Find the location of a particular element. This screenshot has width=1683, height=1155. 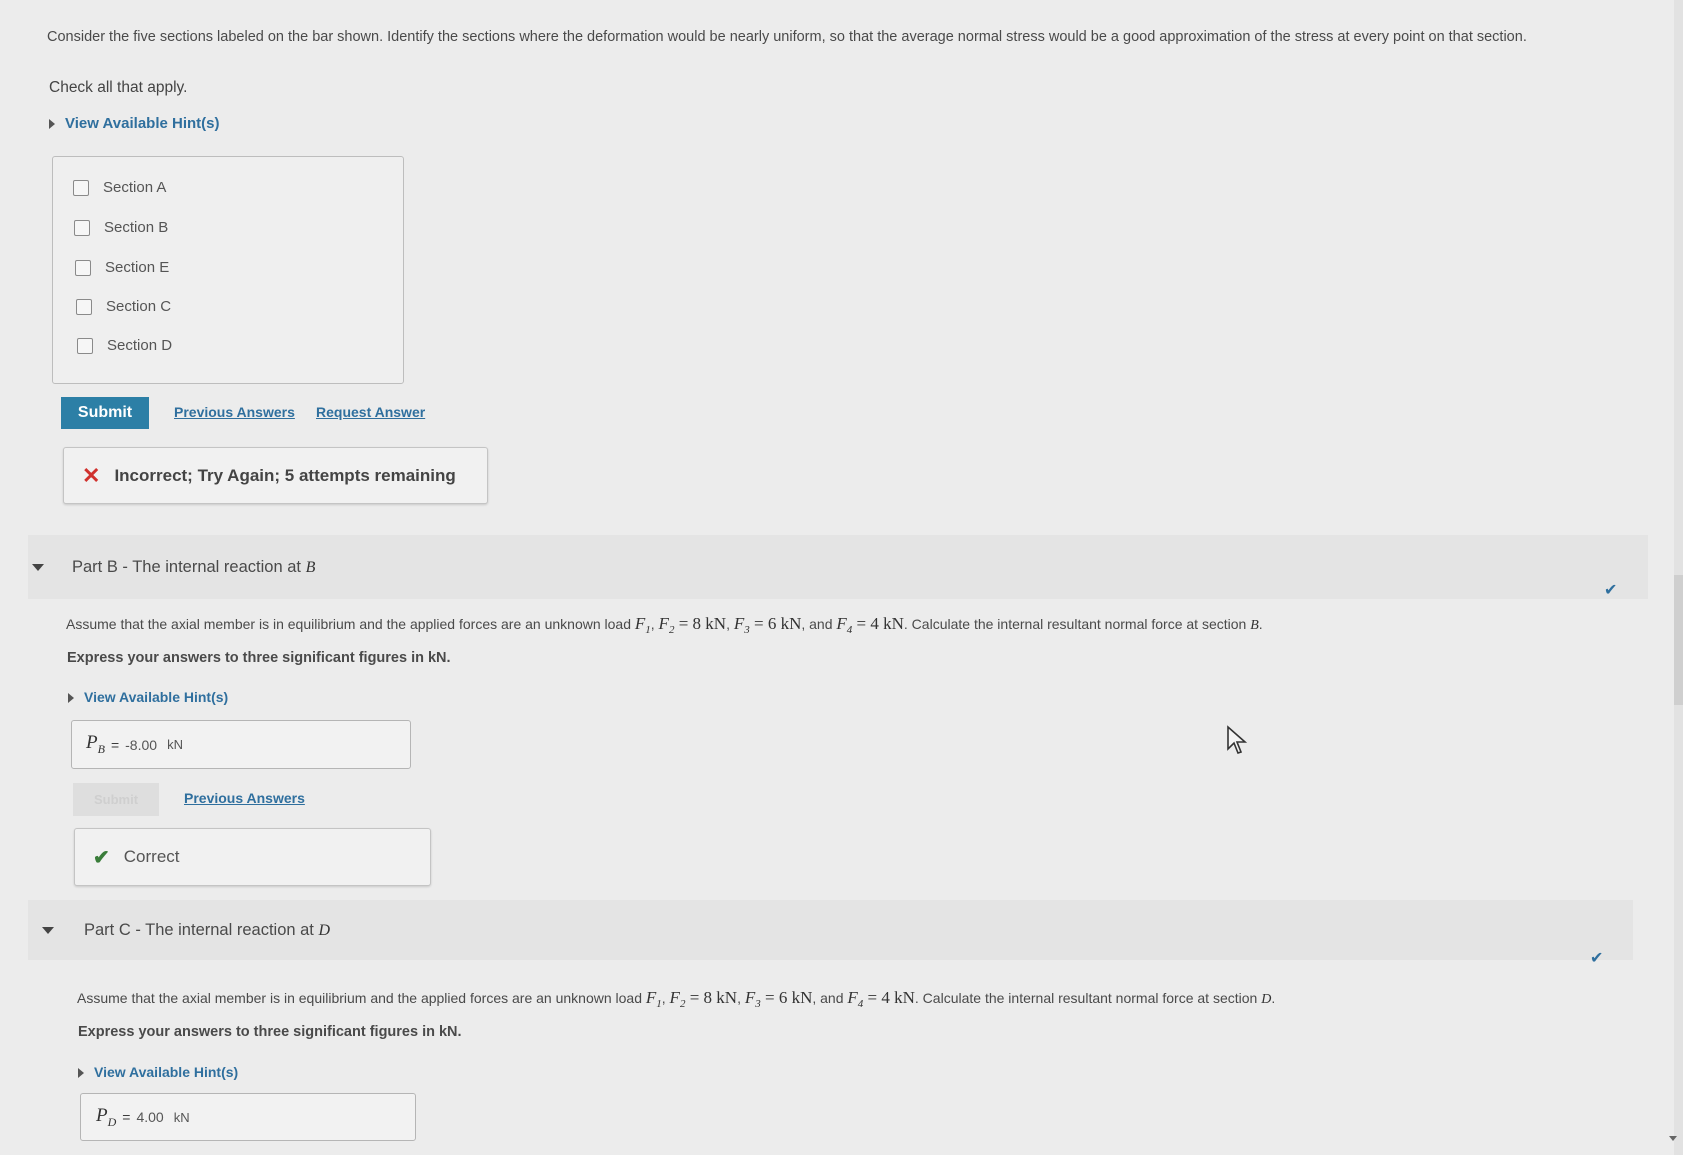

part-a-previous-answers-link: Previous Answers is located at coordinates (234, 412).